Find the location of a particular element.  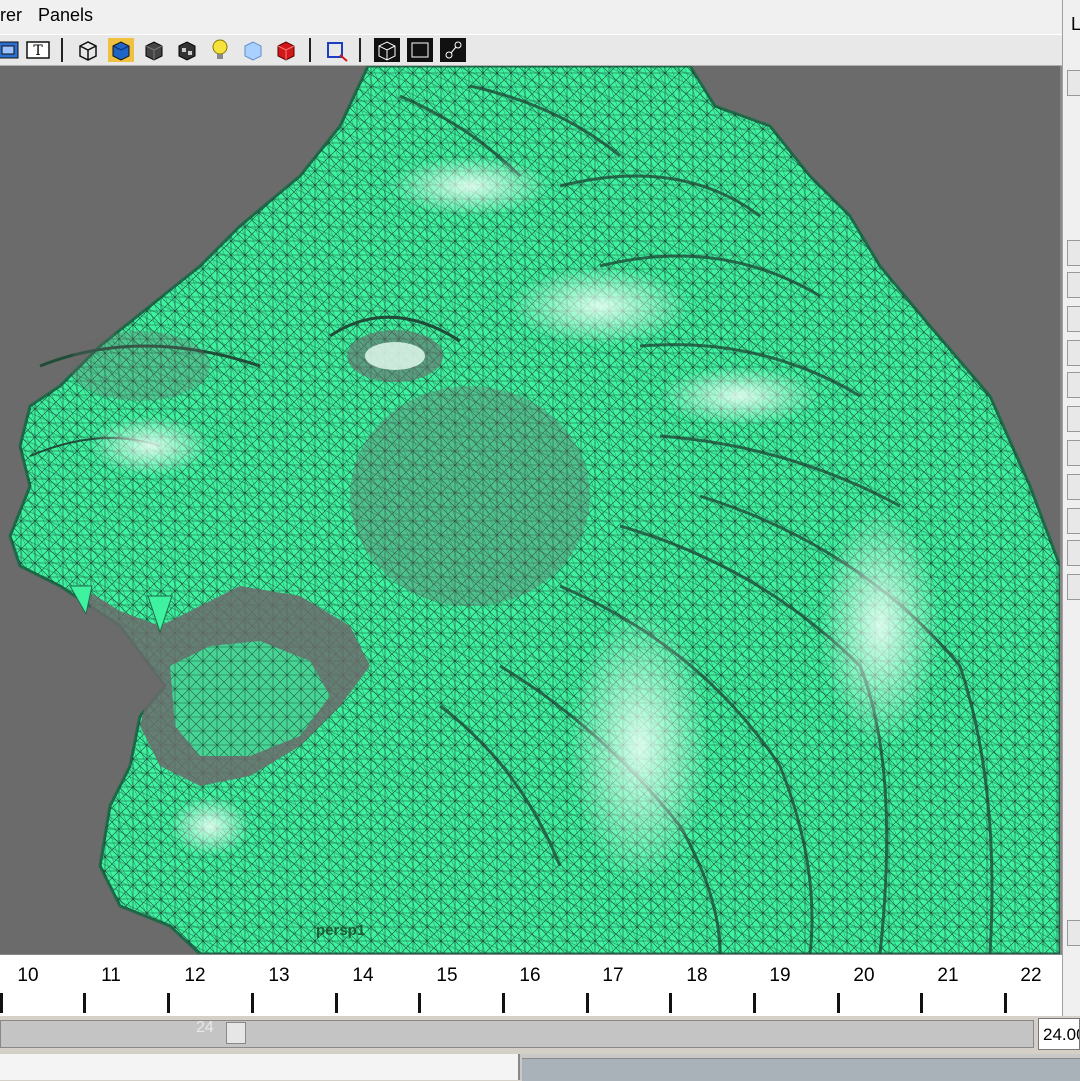

frame-number: 13 is located at coordinates (279, 975).